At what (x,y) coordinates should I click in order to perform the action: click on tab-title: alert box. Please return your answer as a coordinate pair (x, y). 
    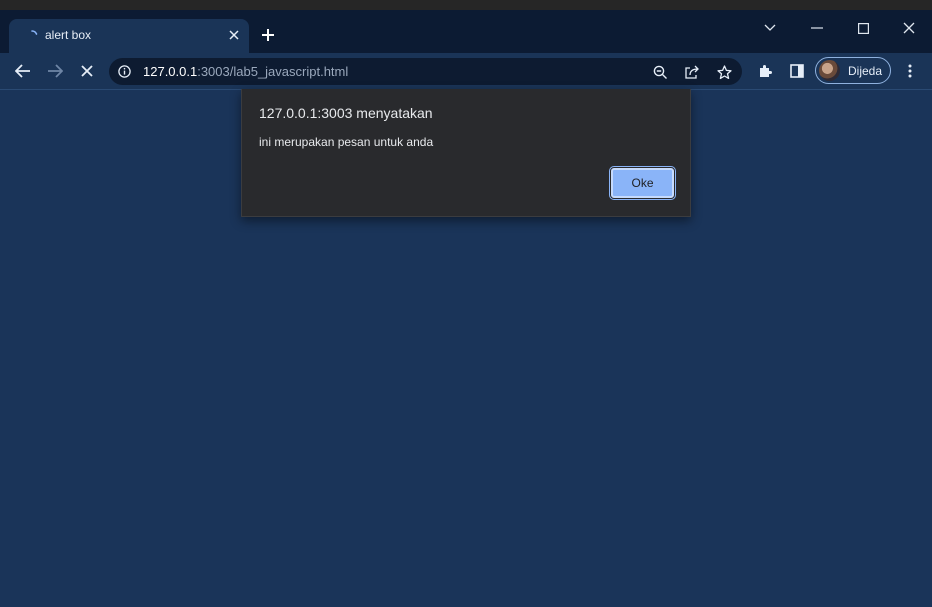
    Looking at the image, I should click on (68, 35).